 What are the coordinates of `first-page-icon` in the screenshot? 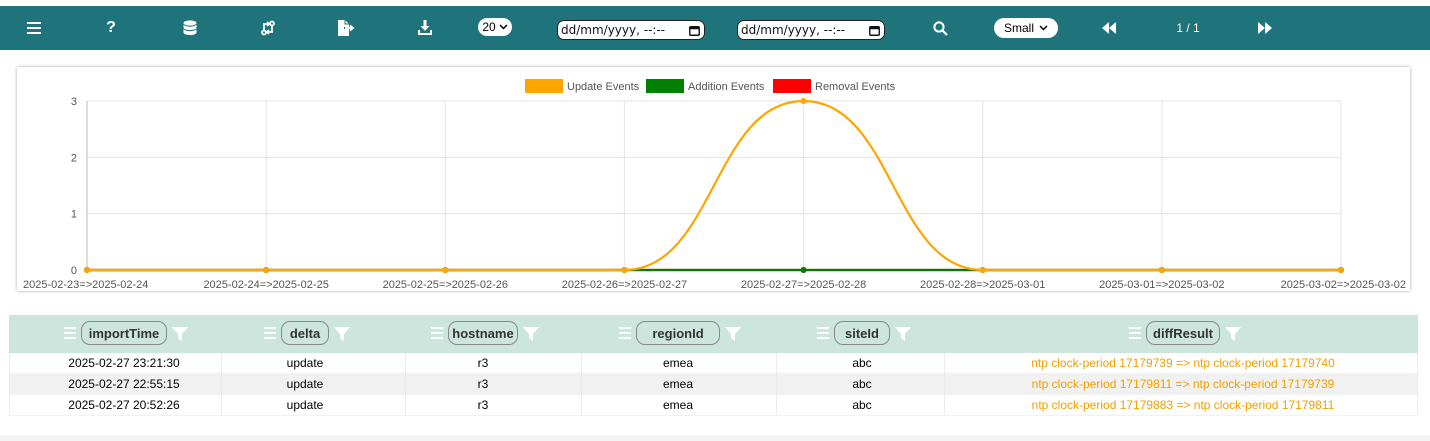 It's located at (1109, 28).